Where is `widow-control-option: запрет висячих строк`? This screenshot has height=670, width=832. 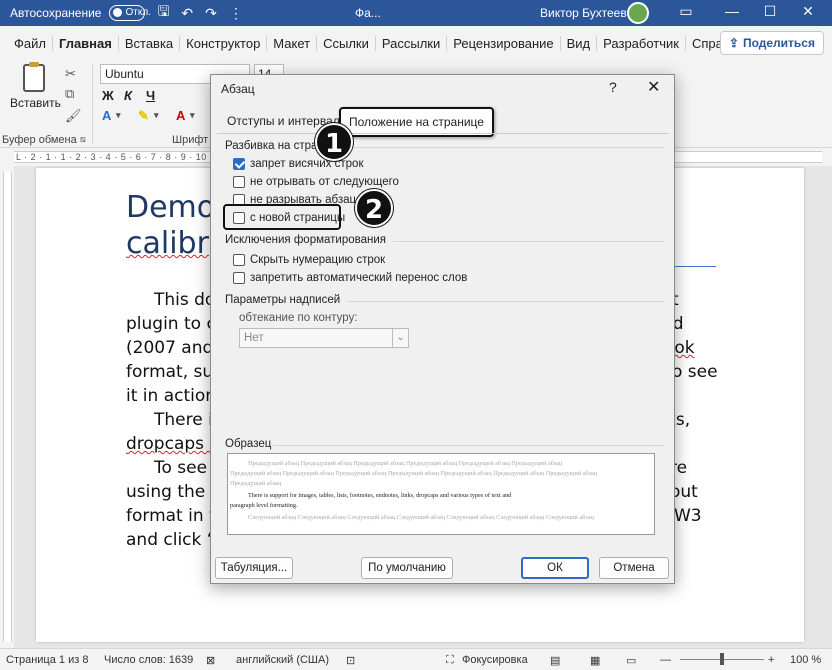 widow-control-option: запрет висячих строк is located at coordinates (298, 164).